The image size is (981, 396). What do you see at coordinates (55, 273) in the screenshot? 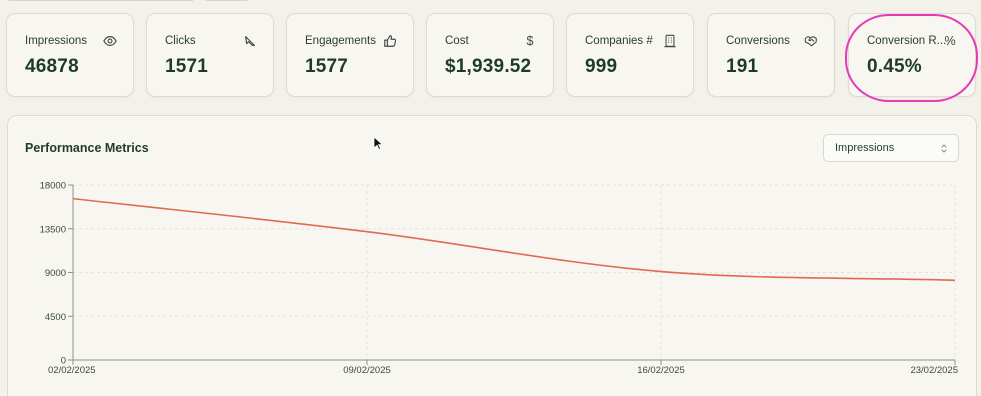
I see `y-tick-label: 9000` at bounding box center [55, 273].